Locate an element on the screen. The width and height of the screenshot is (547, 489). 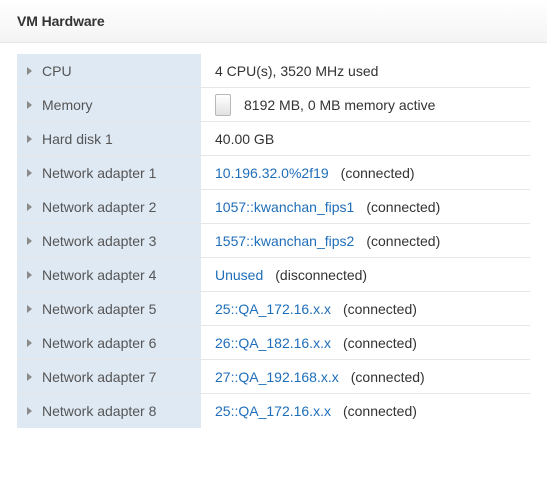
row-memory: Memory 8192 MB, 0 MB memory active is located at coordinates (273, 105).